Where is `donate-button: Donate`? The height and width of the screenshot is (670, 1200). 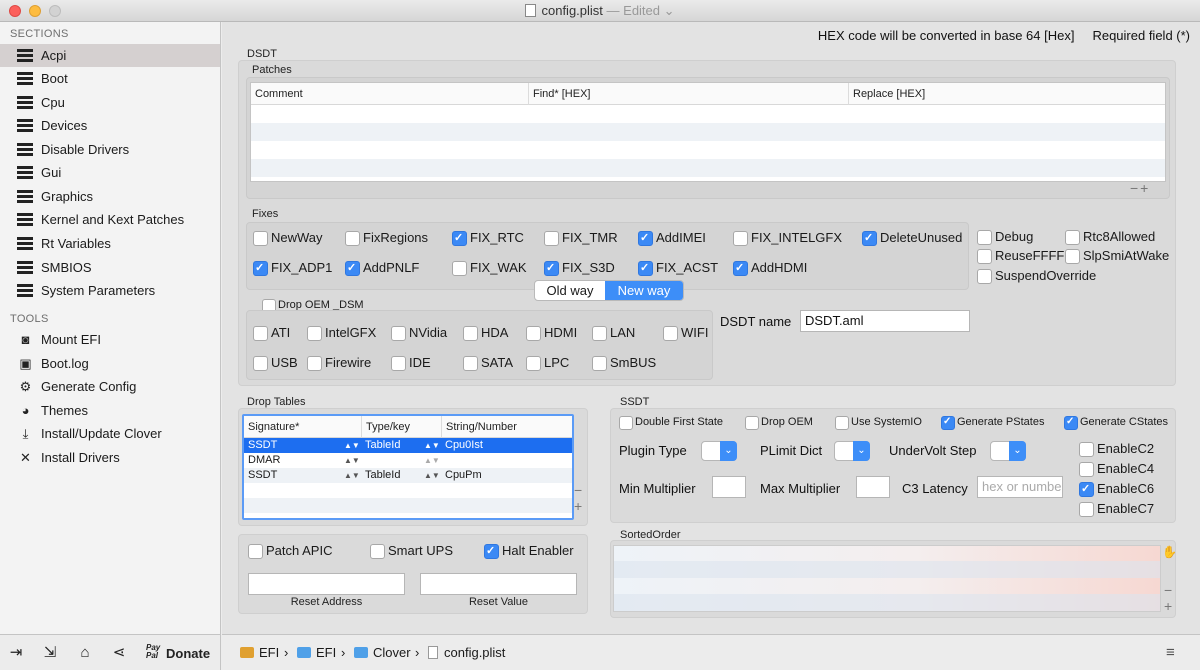 donate-button: Donate is located at coordinates (188, 653).